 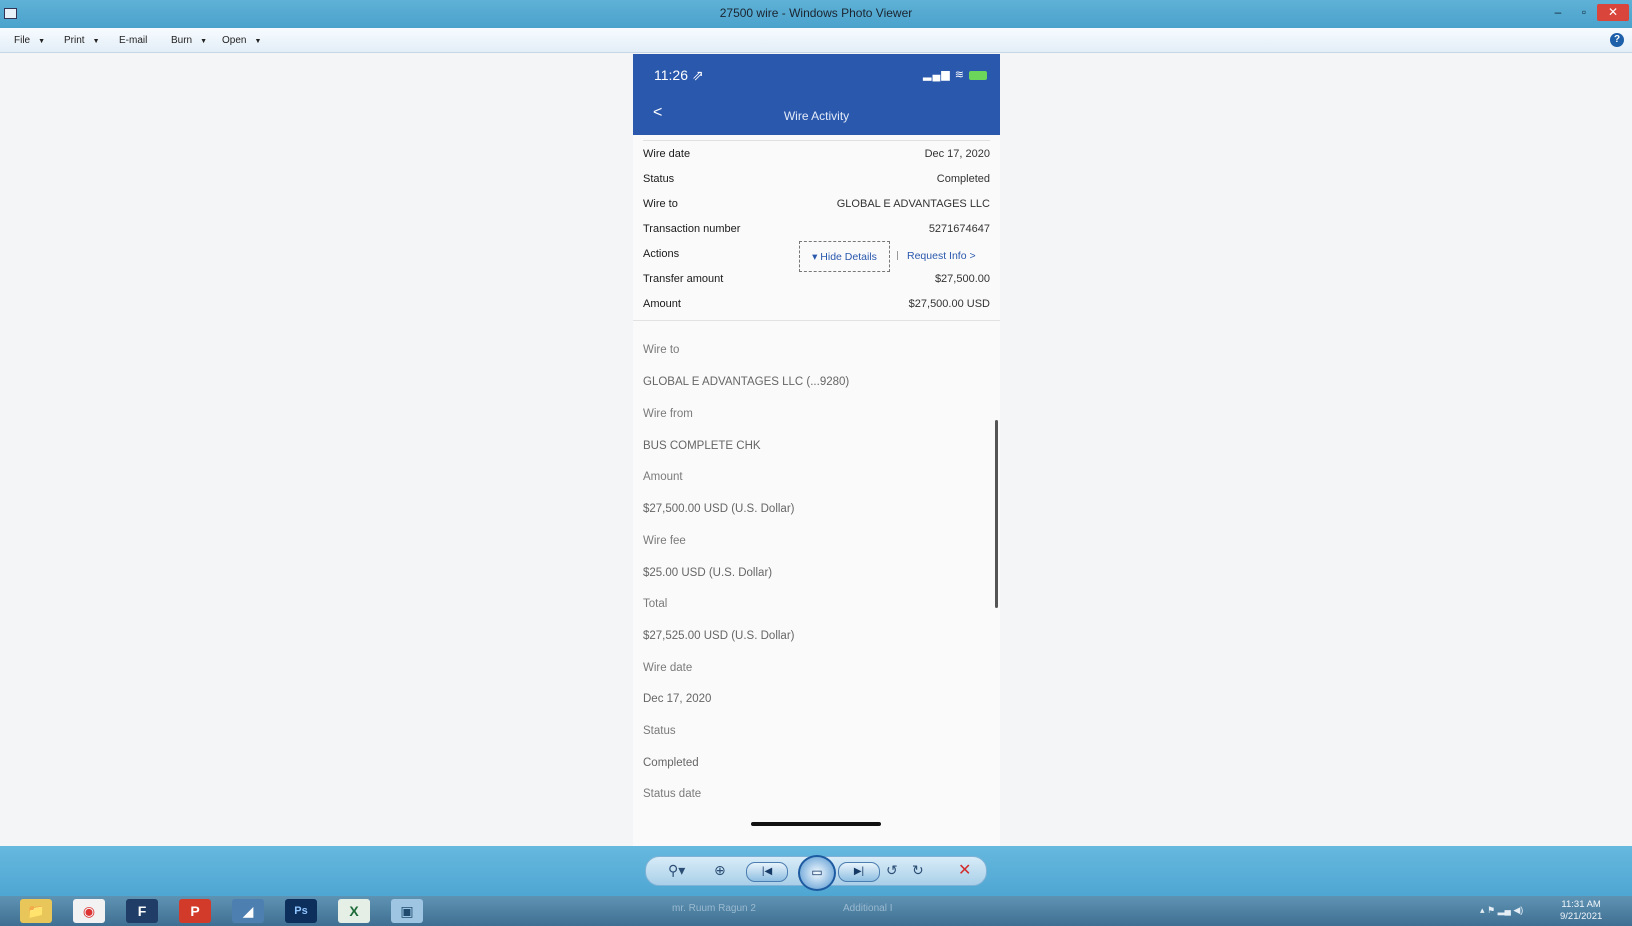 What do you see at coordinates (1584, 12) in the screenshot?
I see `maximize-button: ▫` at bounding box center [1584, 12].